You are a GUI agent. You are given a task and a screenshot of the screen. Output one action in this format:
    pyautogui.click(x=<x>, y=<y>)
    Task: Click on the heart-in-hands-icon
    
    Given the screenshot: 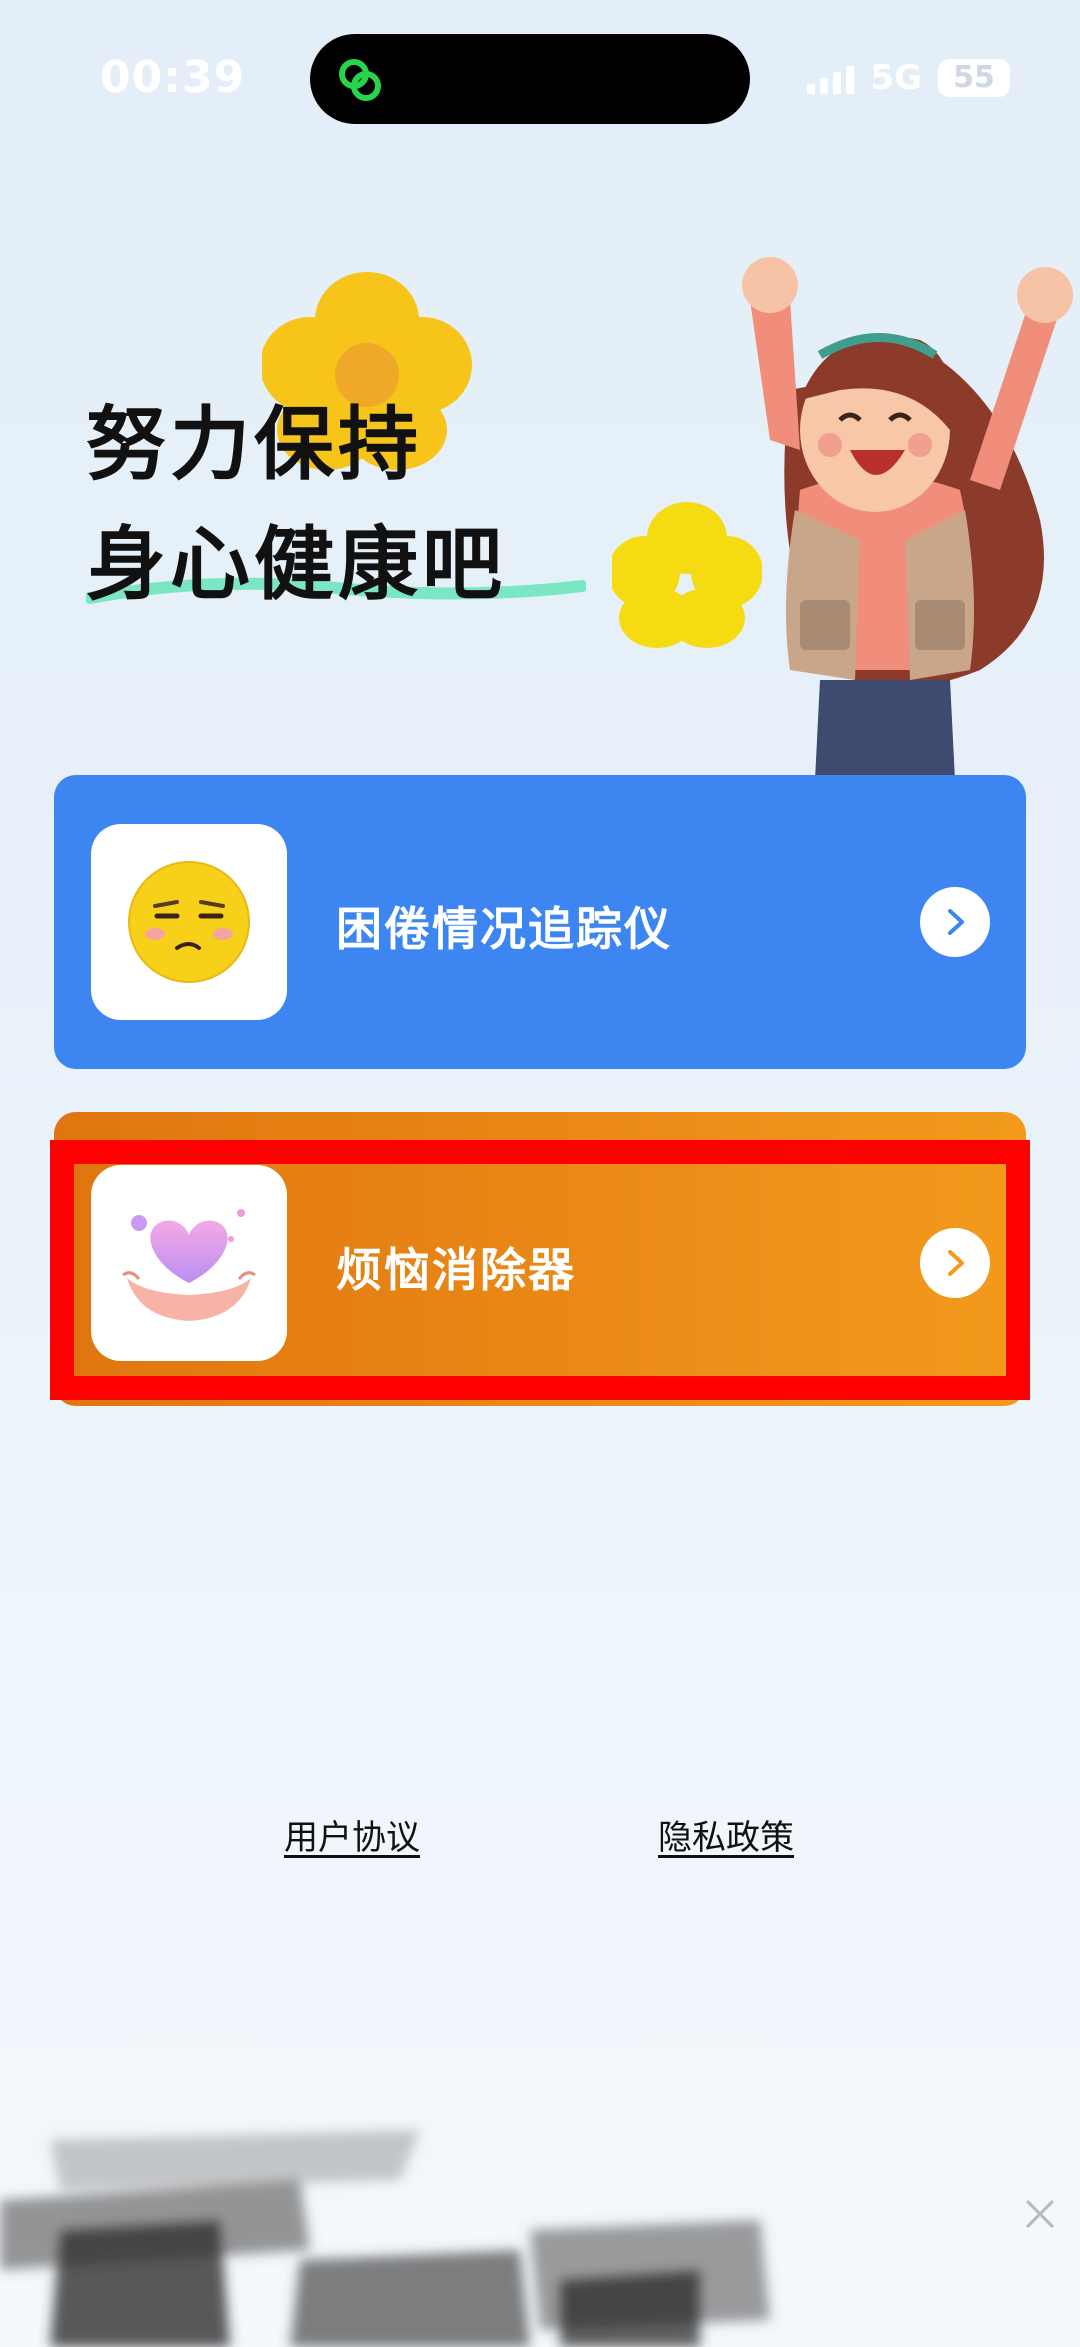 What is the action you would take?
    pyautogui.click(x=189, y=1265)
    